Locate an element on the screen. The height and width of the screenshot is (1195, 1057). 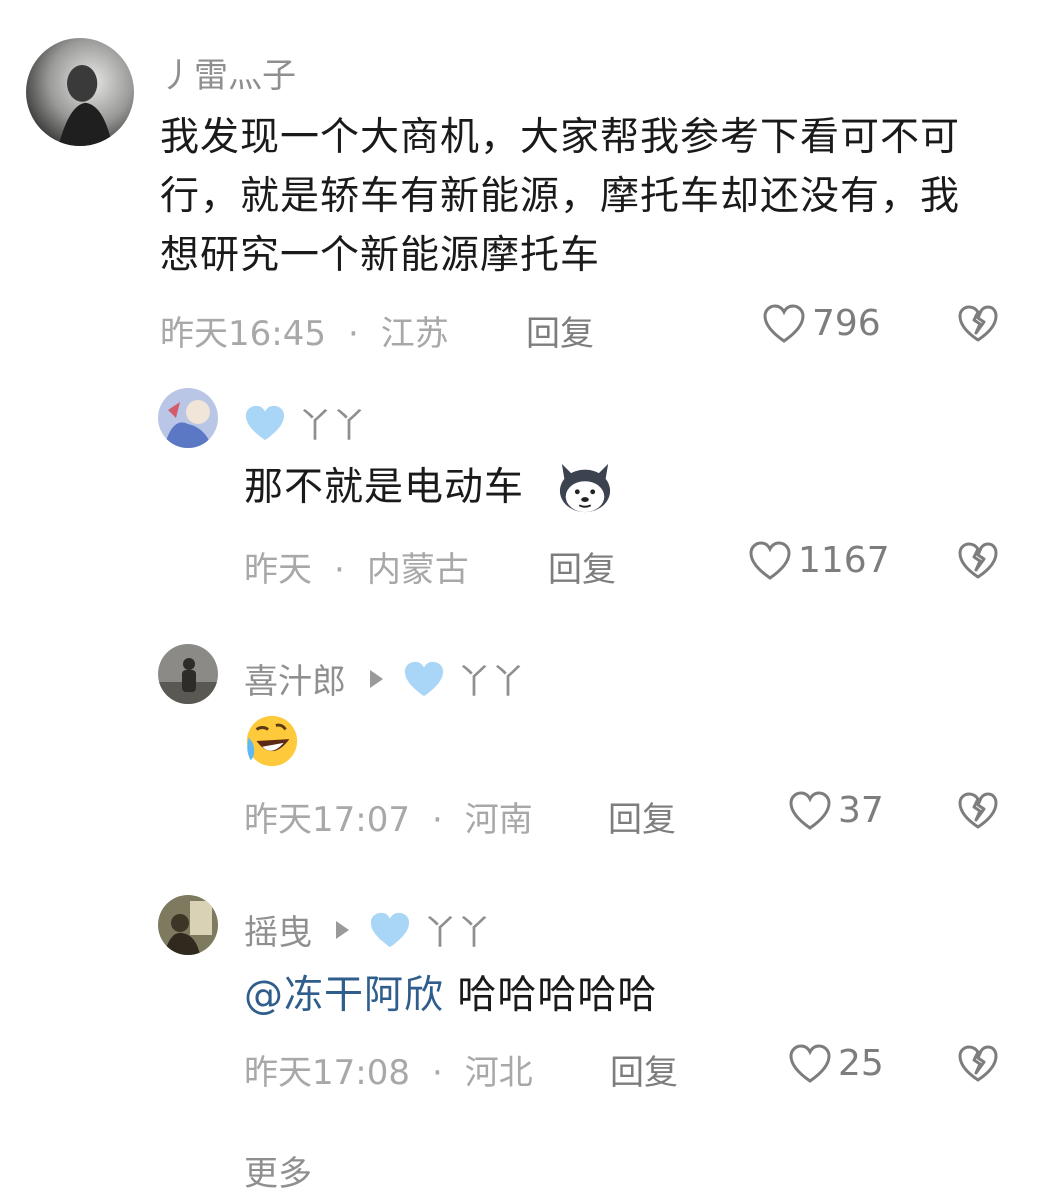
timestamp: 昨天 is located at coordinates (278, 570).